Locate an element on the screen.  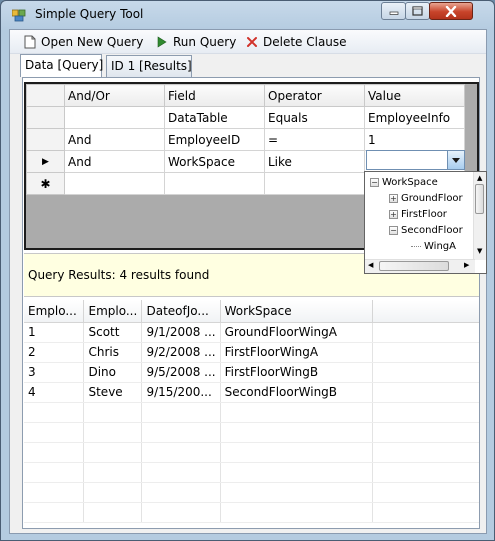
close-button is located at coordinates (451, 11).